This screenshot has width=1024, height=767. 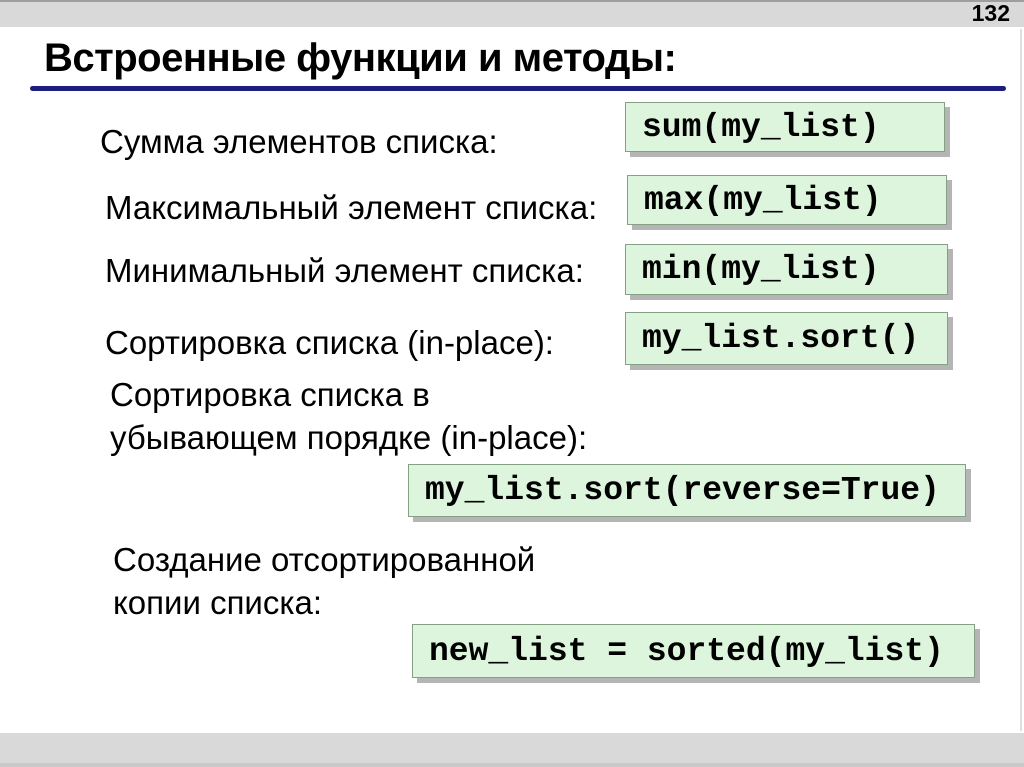 I want to click on header-bar, so click(x=512, y=13).